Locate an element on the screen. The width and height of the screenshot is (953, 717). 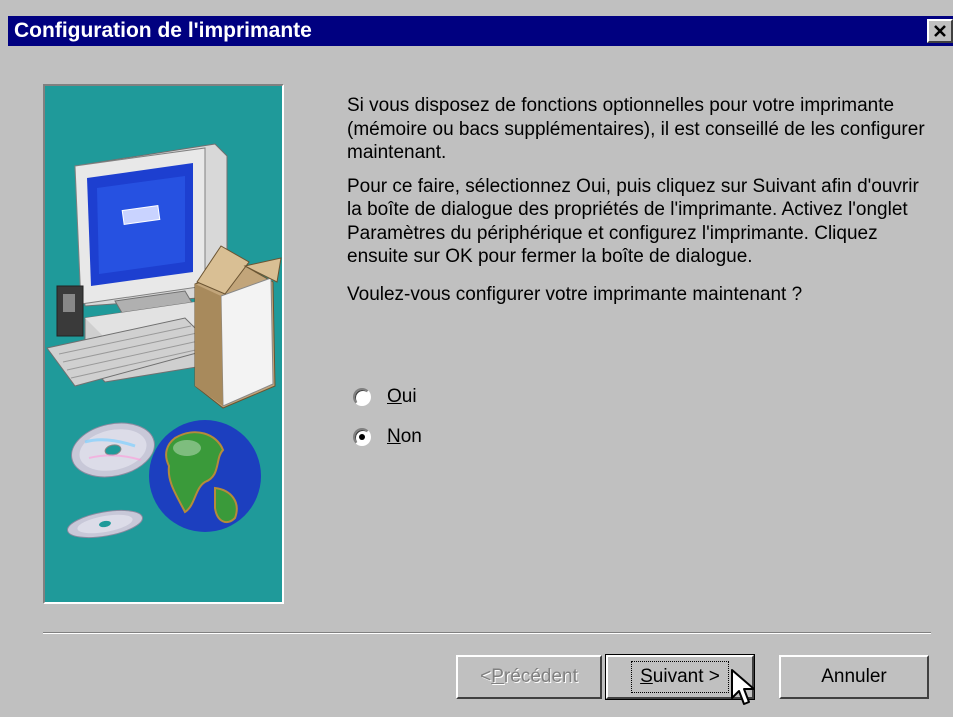
oui-radio-label: Oui is located at coordinates (402, 396).